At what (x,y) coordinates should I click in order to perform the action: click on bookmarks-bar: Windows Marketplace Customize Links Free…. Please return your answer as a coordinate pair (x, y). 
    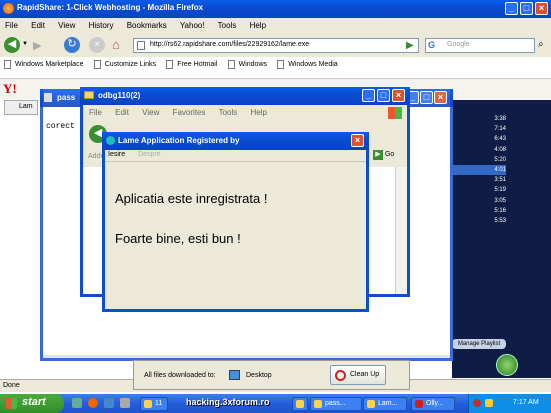
    Looking at the image, I should click on (276, 68).